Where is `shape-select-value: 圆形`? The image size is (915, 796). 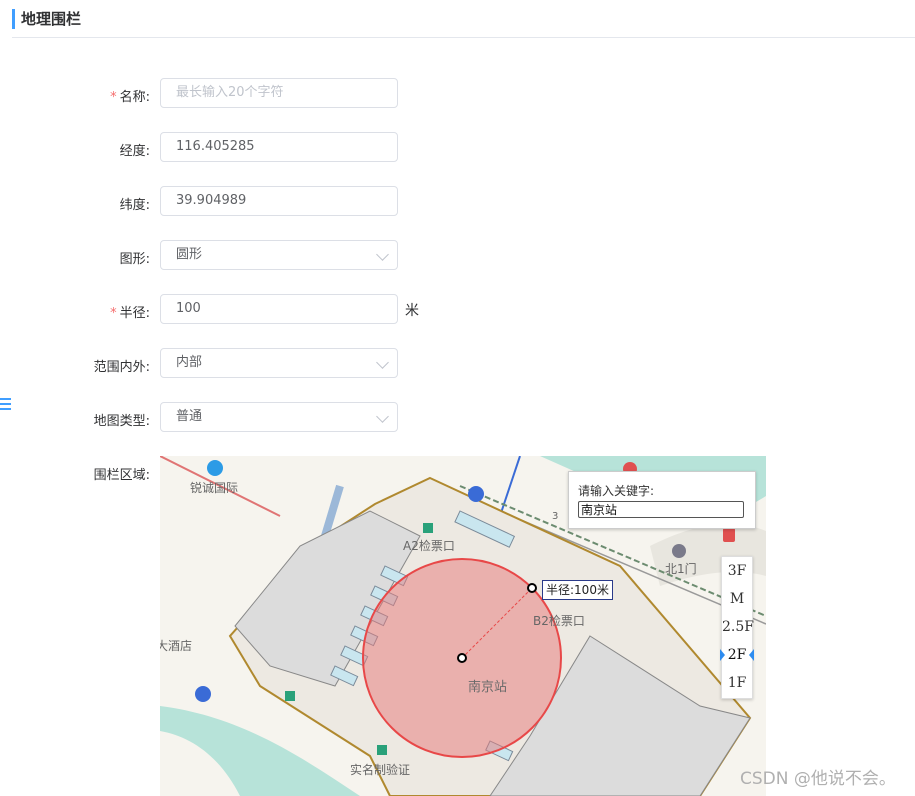
shape-select-value: 圆形 is located at coordinates (189, 254).